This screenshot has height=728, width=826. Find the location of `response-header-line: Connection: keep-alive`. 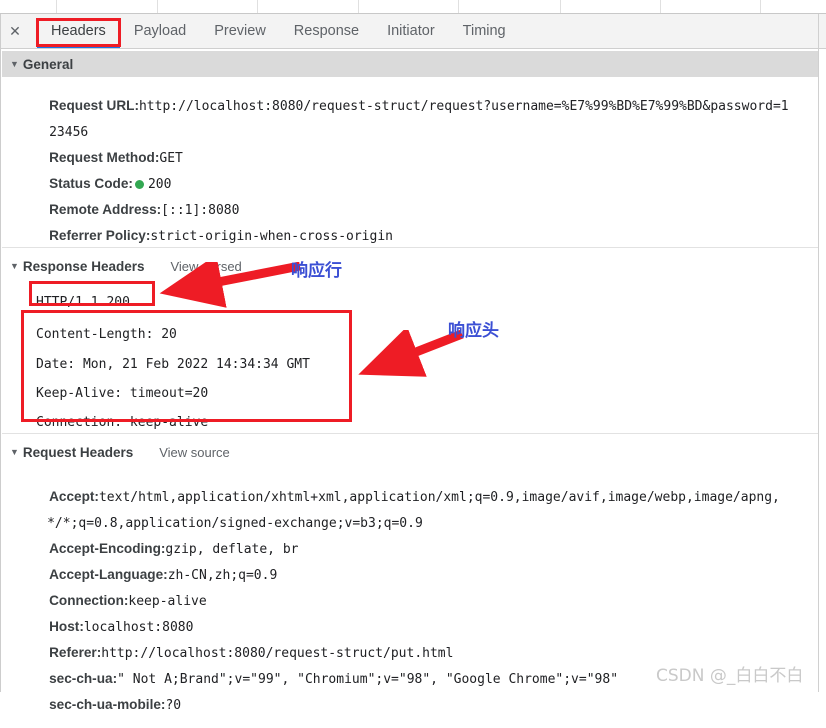

response-header-line: Connection: keep-alive is located at coordinates (122, 422).